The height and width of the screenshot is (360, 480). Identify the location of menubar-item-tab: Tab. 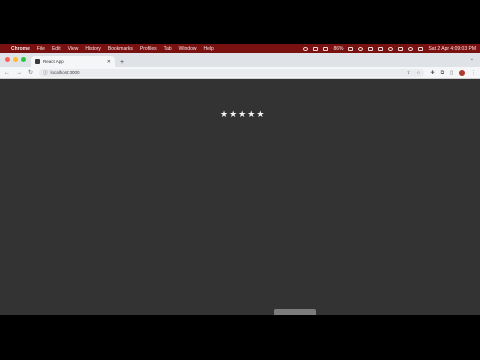
(168, 49).